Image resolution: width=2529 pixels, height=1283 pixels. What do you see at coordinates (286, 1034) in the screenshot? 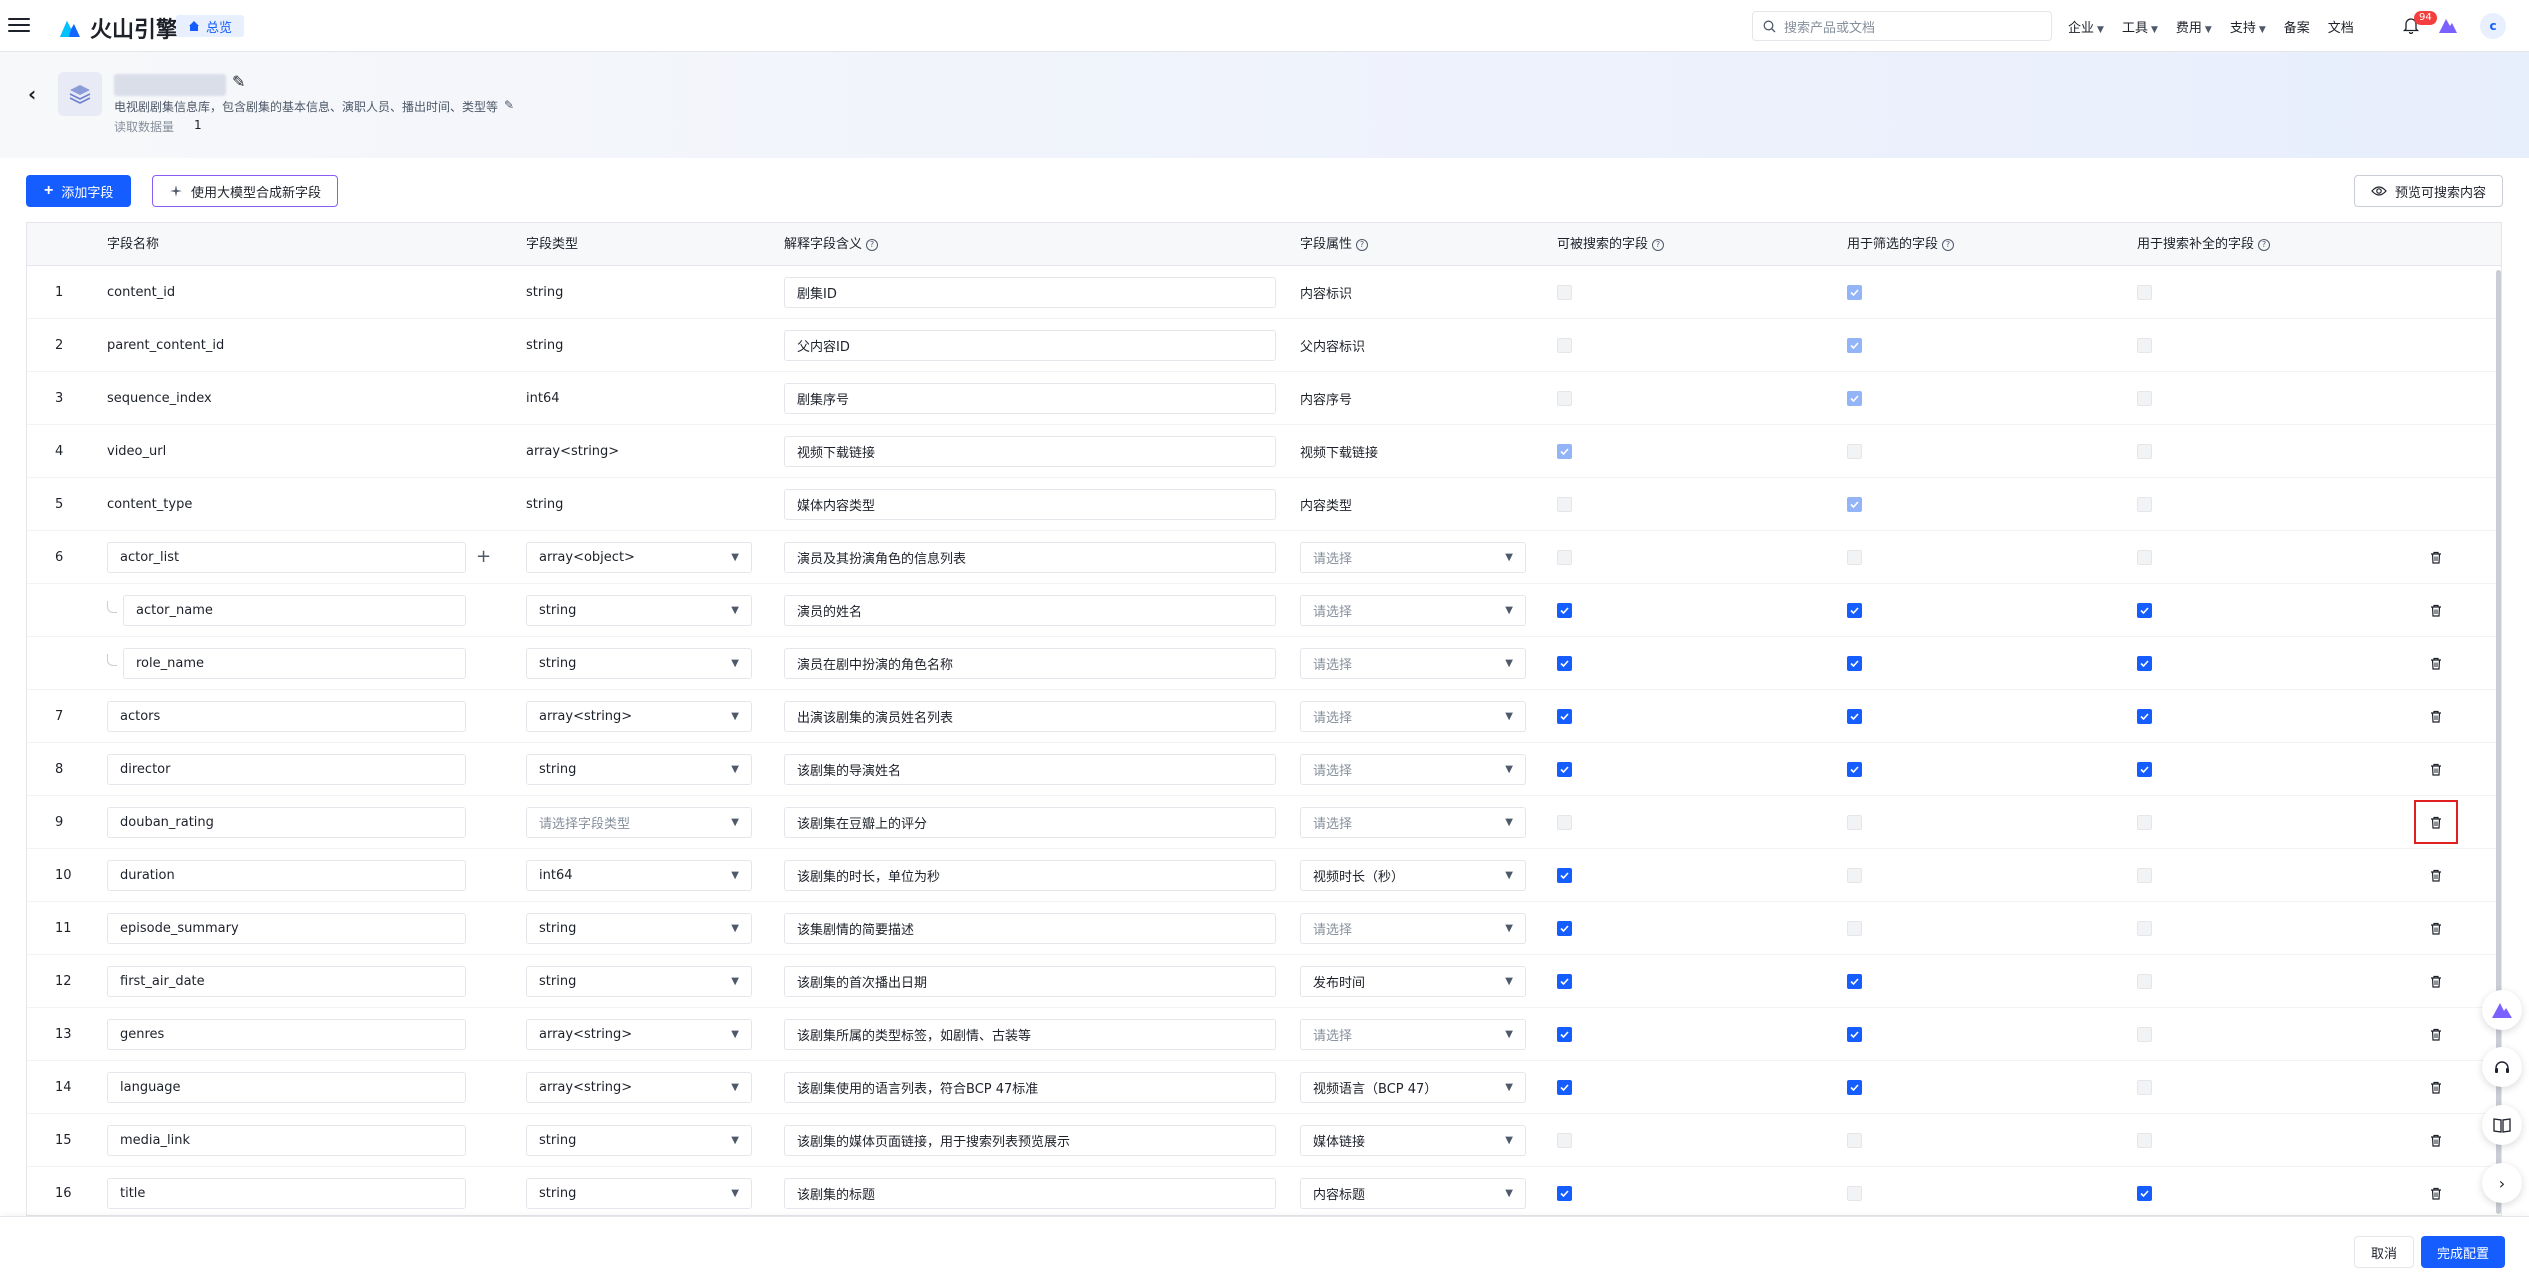
I see `field-name-input: genres` at bounding box center [286, 1034].